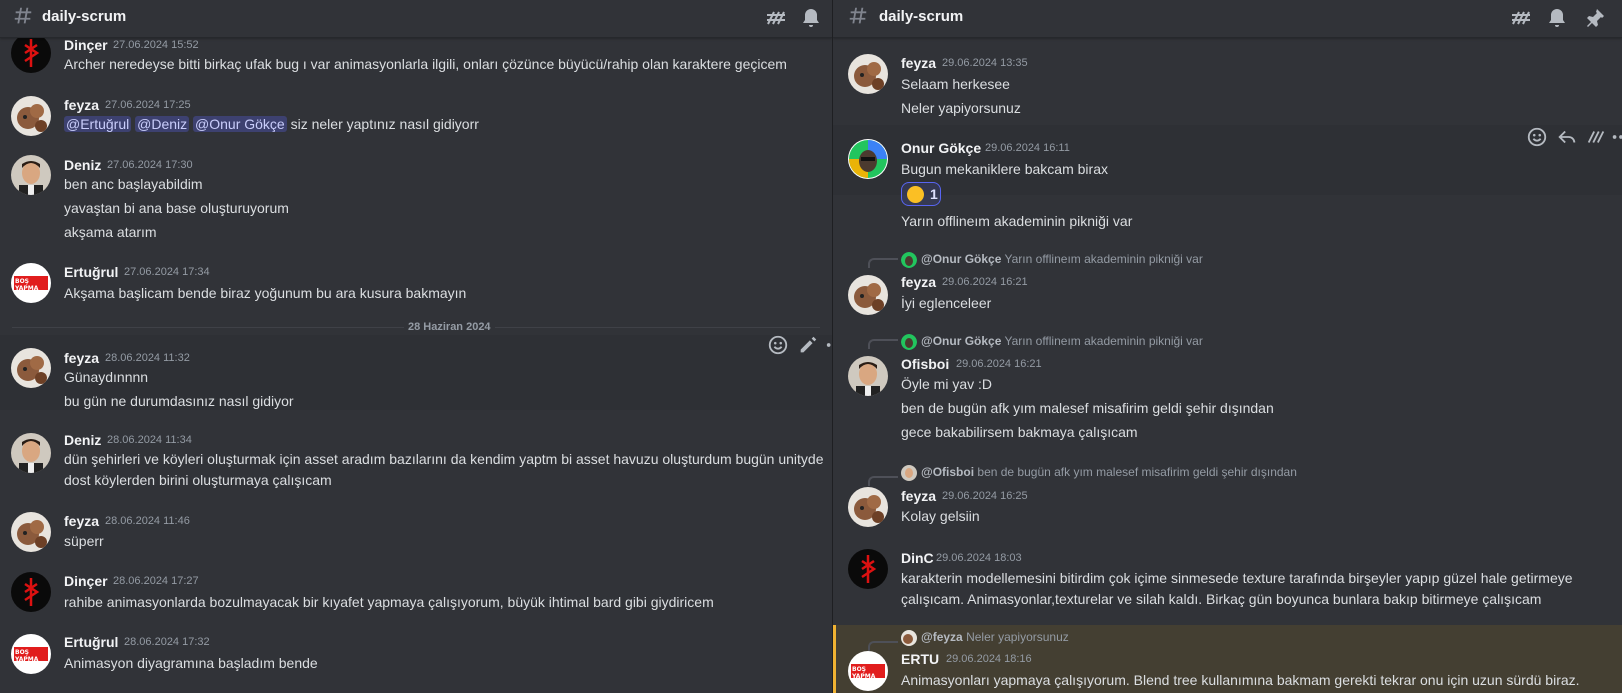 The image size is (1622, 693). Describe the element at coordinates (961, 108) in the screenshot. I see `message-text: Neler yapiyorsunuz` at that location.